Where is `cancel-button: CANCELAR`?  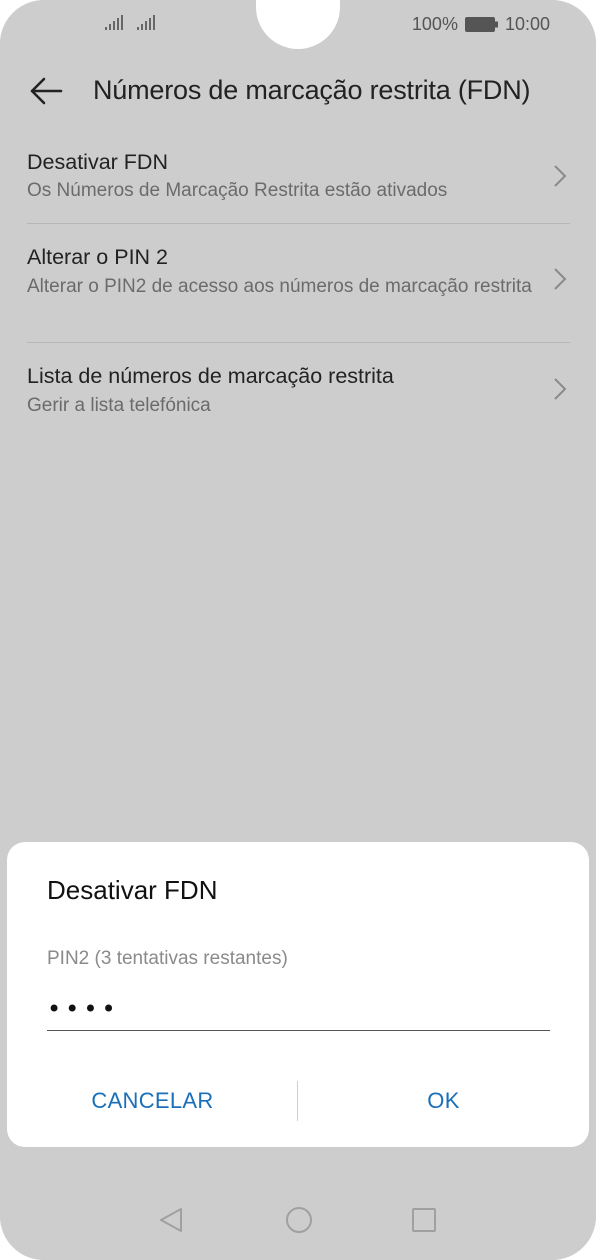 cancel-button: CANCELAR is located at coordinates (152, 1101).